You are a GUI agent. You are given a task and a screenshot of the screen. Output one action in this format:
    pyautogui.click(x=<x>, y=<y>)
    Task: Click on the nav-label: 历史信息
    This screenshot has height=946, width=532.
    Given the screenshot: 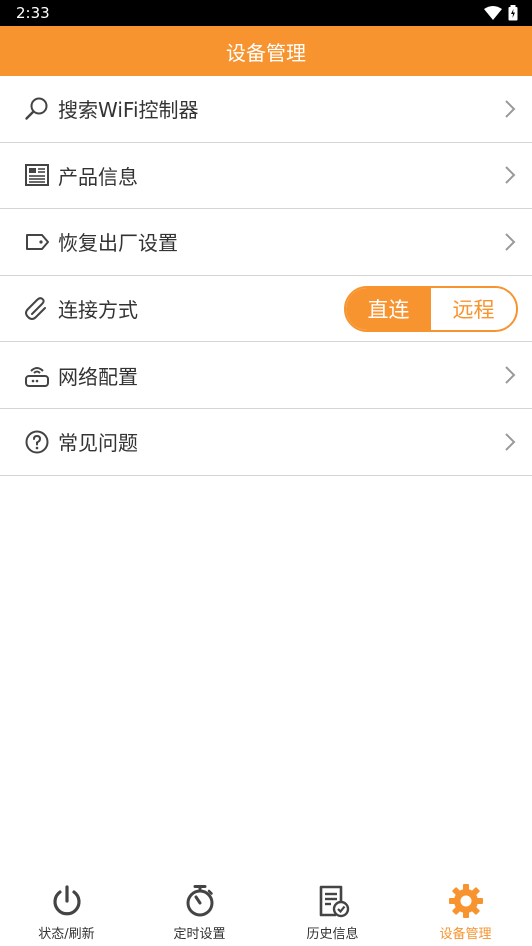 What is the action you would take?
    pyautogui.click(x=332, y=934)
    